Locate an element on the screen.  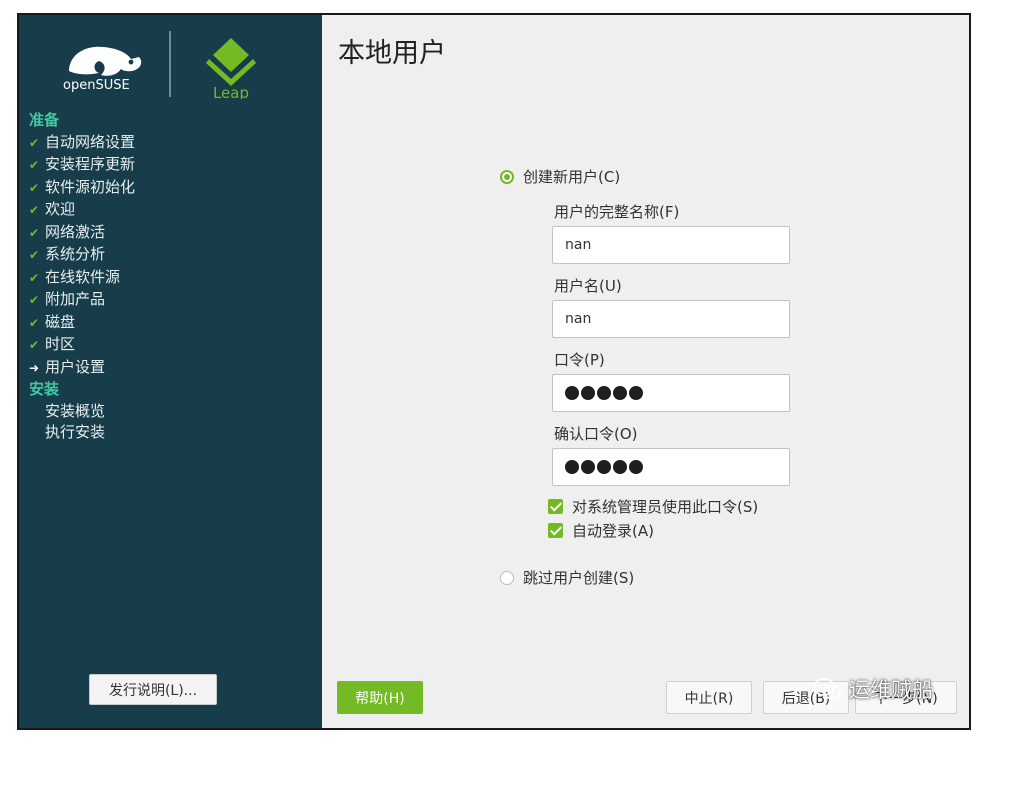
leap-logo: Leap is located at coordinates (231, 68).